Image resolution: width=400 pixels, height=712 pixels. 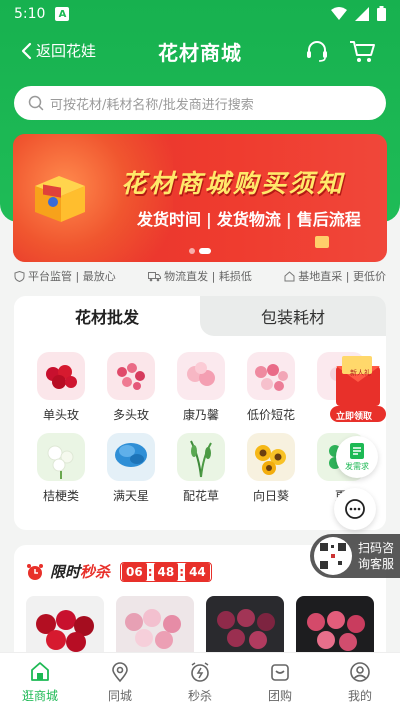 I want to click on category-item-sunflower: 向日葵, so click(x=271, y=468).